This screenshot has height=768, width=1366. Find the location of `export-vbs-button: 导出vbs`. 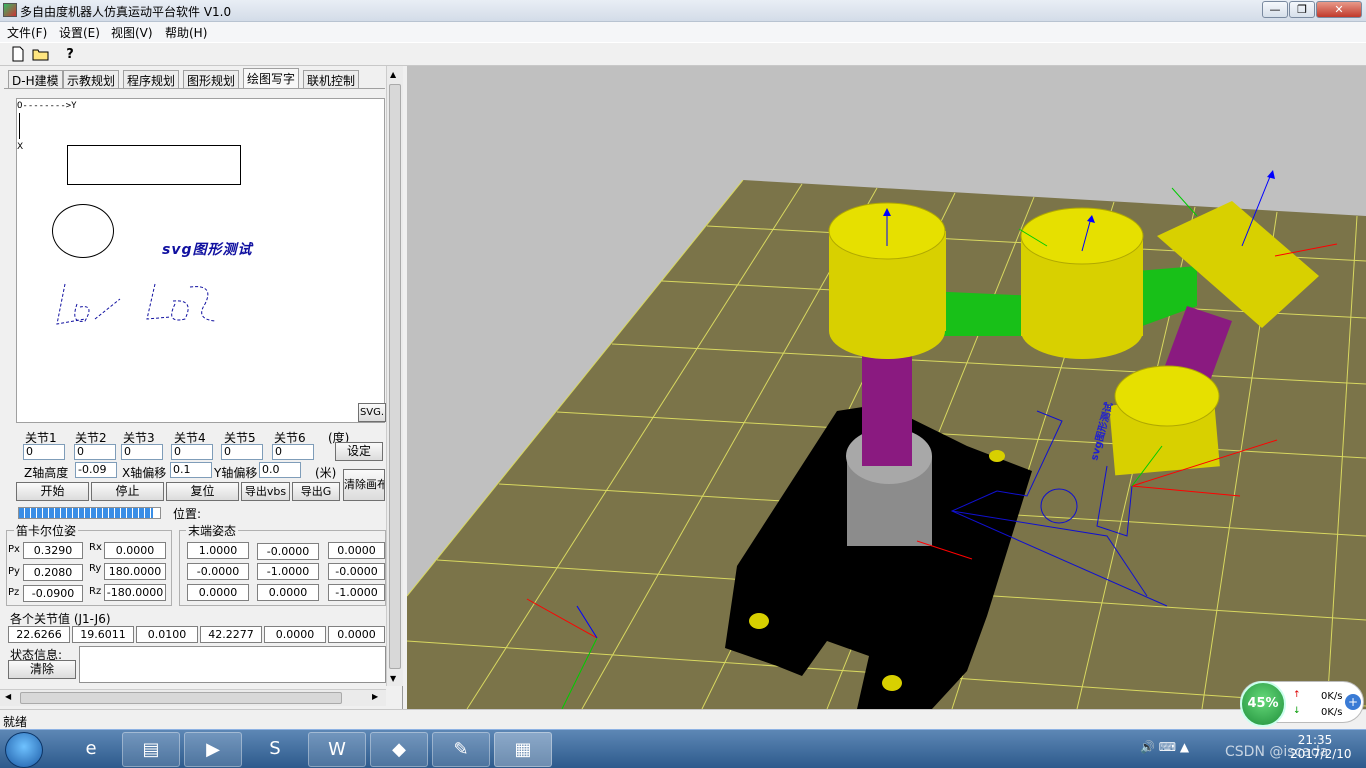

export-vbs-button: 导出vbs is located at coordinates (265, 491).